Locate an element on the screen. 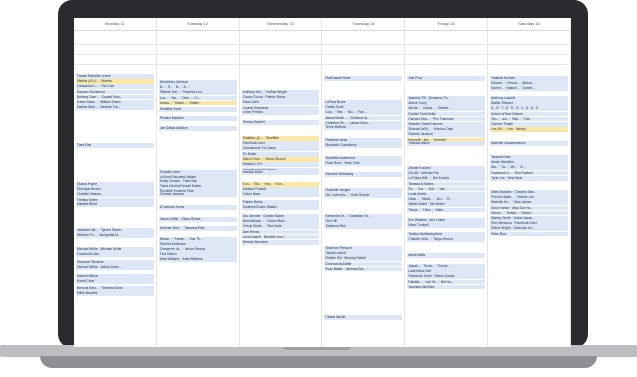 The width and height of the screenshot is (637, 377). event-chip: Cleara Nicole is located at coordinates (363, 317).